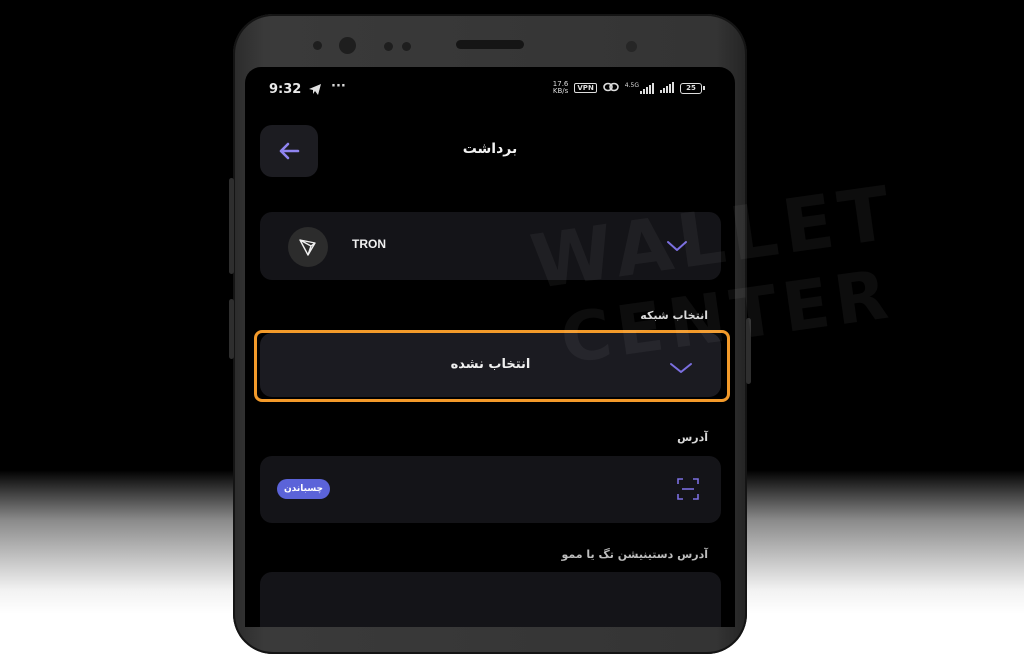 The image size is (1024, 654). I want to click on vpn-badge: VPN, so click(585, 88).